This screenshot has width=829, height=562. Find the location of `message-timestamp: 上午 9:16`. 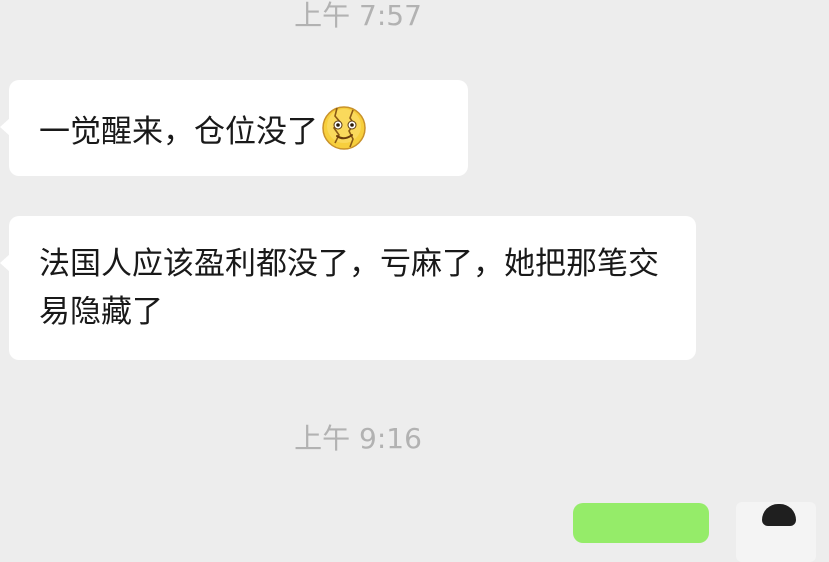

message-timestamp: 上午 9:16 is located at coordinates (358, 438).